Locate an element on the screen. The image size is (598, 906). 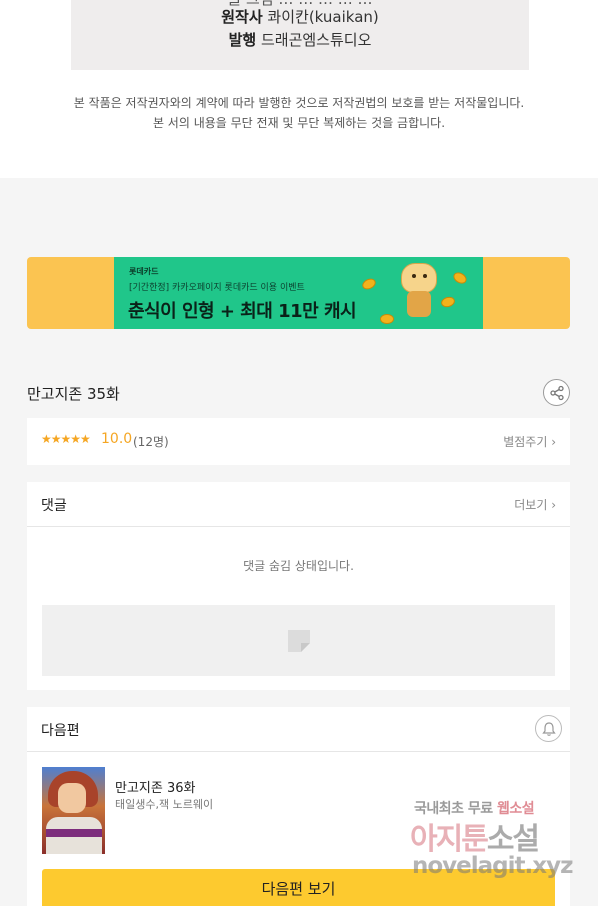
credits-publisher: 발행 드래곤엠스튜디오 is located at coordinates (300, 39).